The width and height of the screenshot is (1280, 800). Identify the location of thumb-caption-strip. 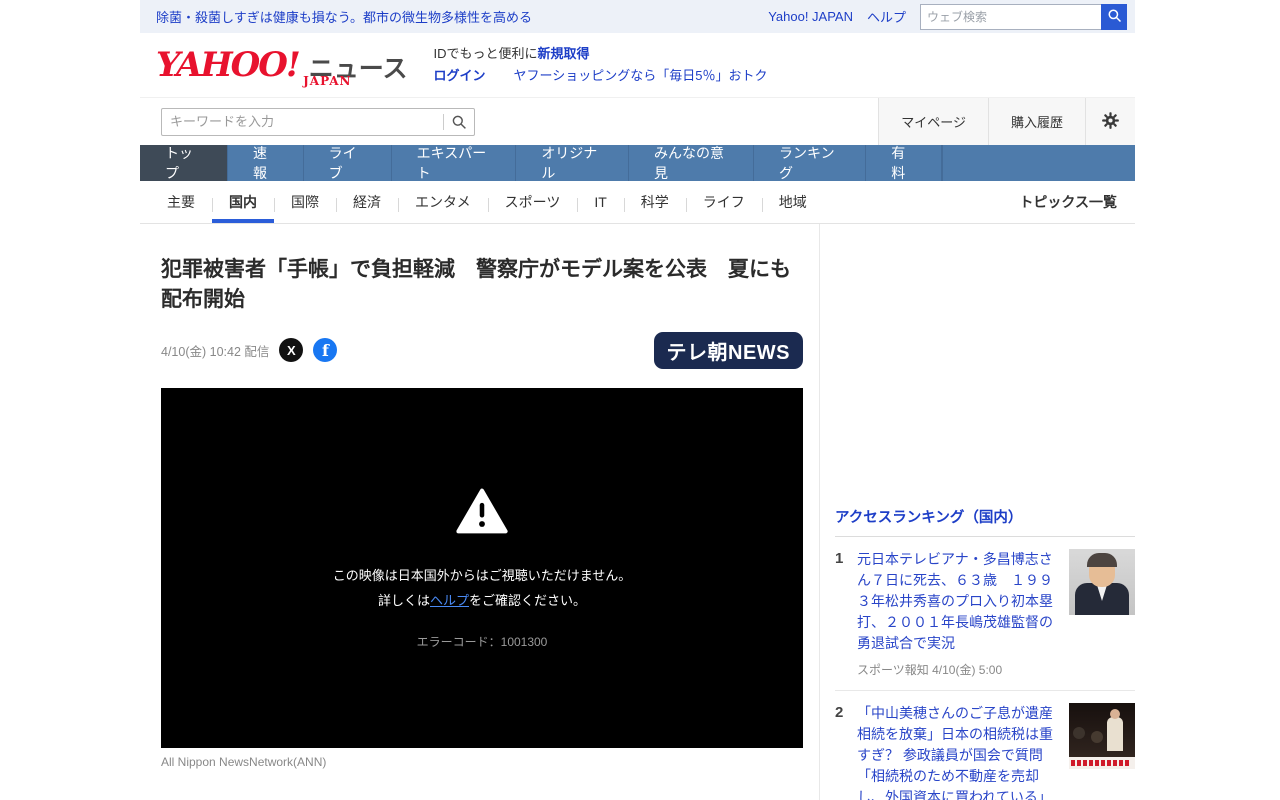
(1102, 763).